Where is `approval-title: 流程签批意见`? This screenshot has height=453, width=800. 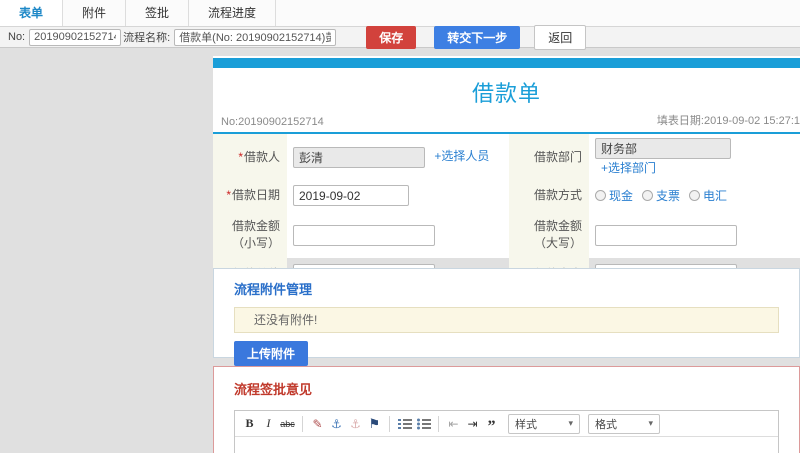
approval-title: 流程签批意见 is located at coordinates (273, 389).